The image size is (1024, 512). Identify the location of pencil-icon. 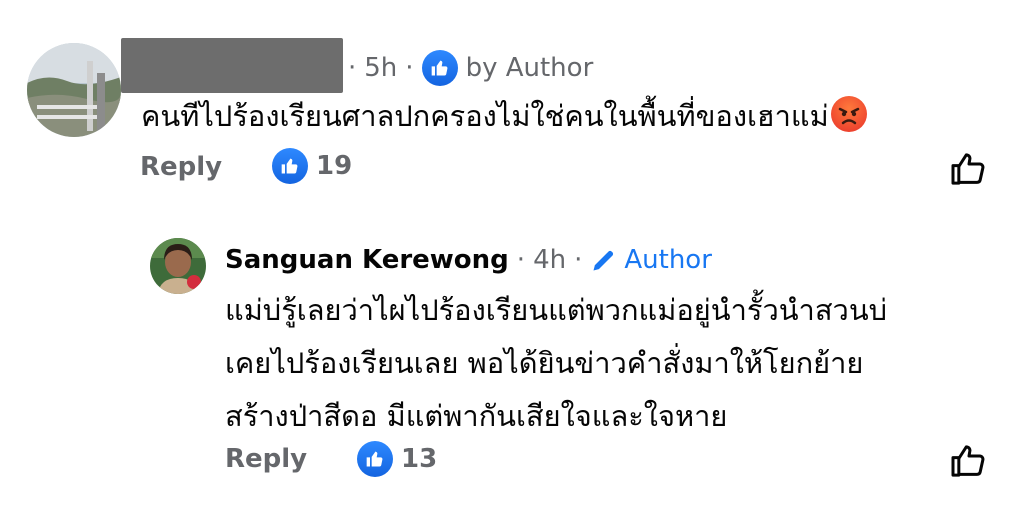
(604, 260).